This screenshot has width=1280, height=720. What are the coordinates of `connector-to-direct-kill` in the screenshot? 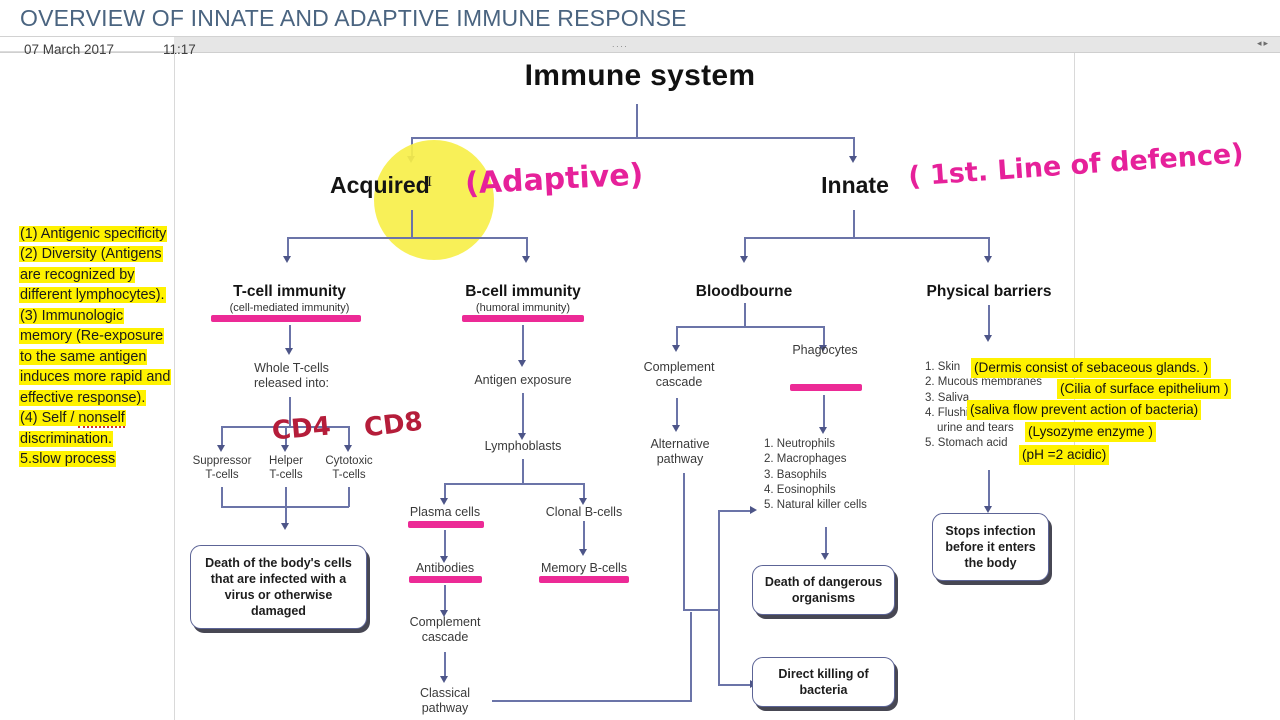 It's located at (735, 685).